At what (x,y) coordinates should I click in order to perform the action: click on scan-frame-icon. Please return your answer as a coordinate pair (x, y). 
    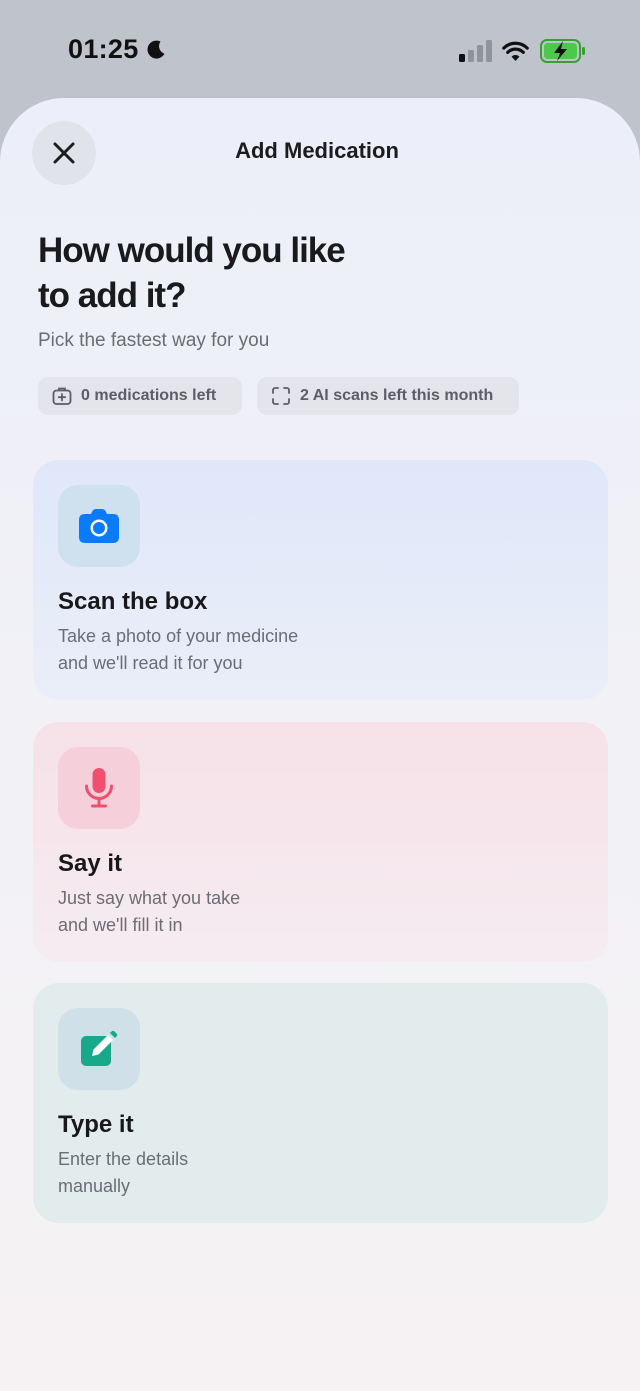
    Looking at the image, I should click on (281, 396).